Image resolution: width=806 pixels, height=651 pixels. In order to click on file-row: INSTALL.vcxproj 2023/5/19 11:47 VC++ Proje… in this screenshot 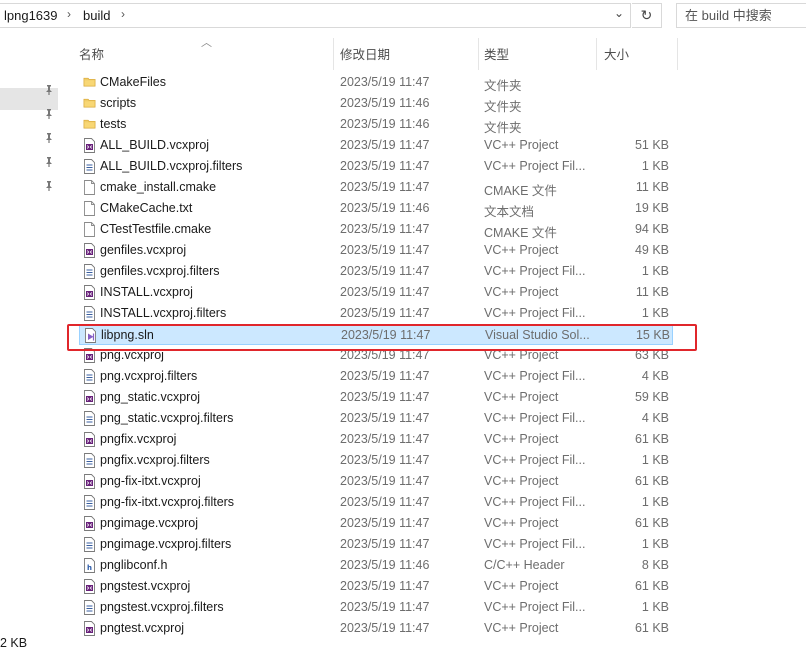, I will do `click(376, 292)`.